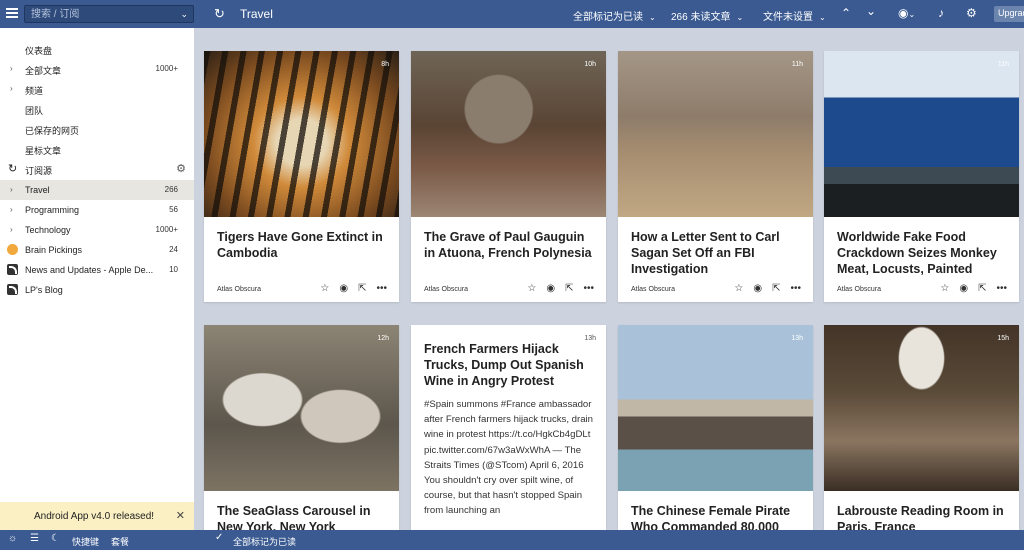 The width and height of the screenshot is (1024, 550). I want to click on sidebar-feed-apple-news: News and Updates - Apple De... 10, so click(97, 270).